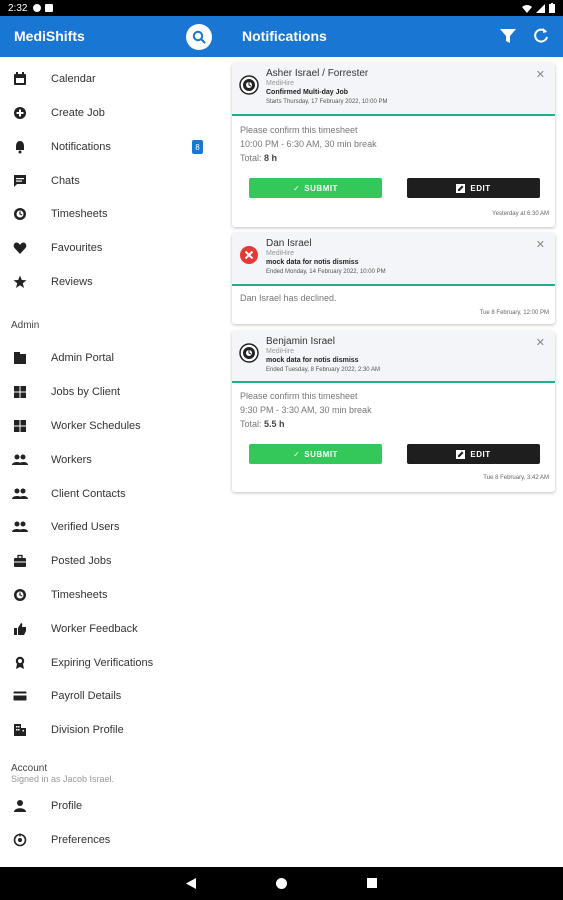  I want to click on sidebar-item-label: Profile, so click(67, 806).